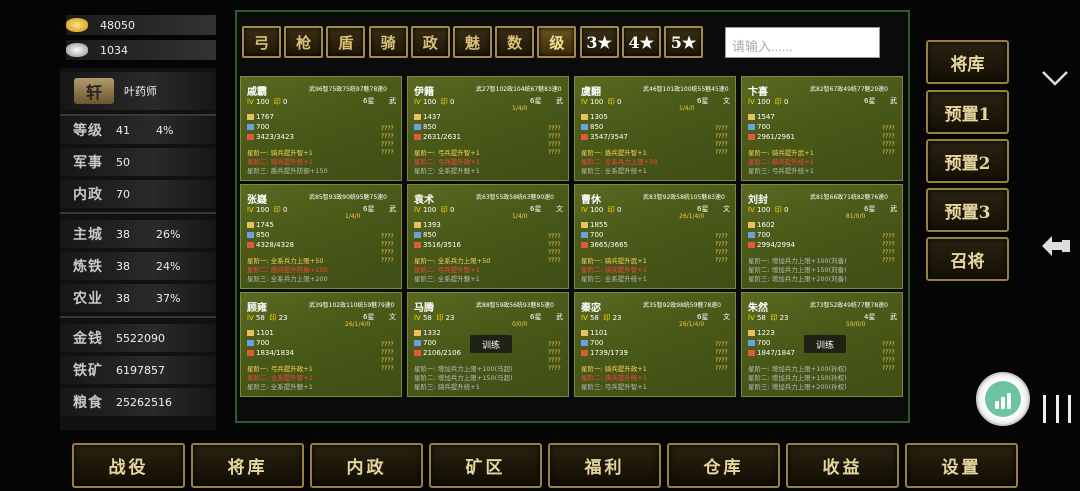  Describe the element at coordinates (967, 161) in the screenshot. I see `side-menu-button: 预置2` at that location.